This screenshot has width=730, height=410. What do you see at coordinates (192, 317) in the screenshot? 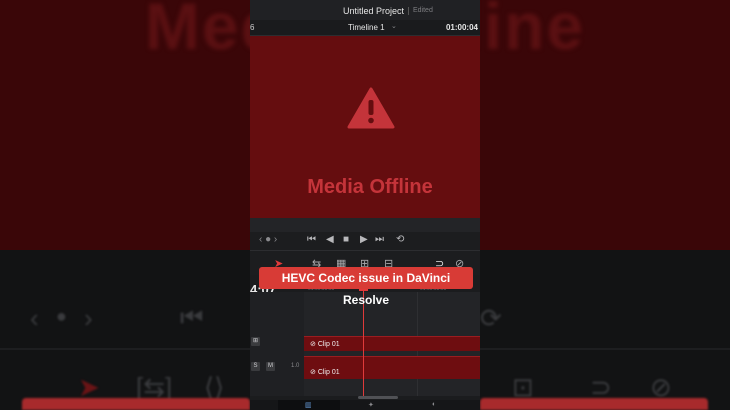
I see `blurred-skip-start-icon: ⏮` at bounding box center [192, 317].